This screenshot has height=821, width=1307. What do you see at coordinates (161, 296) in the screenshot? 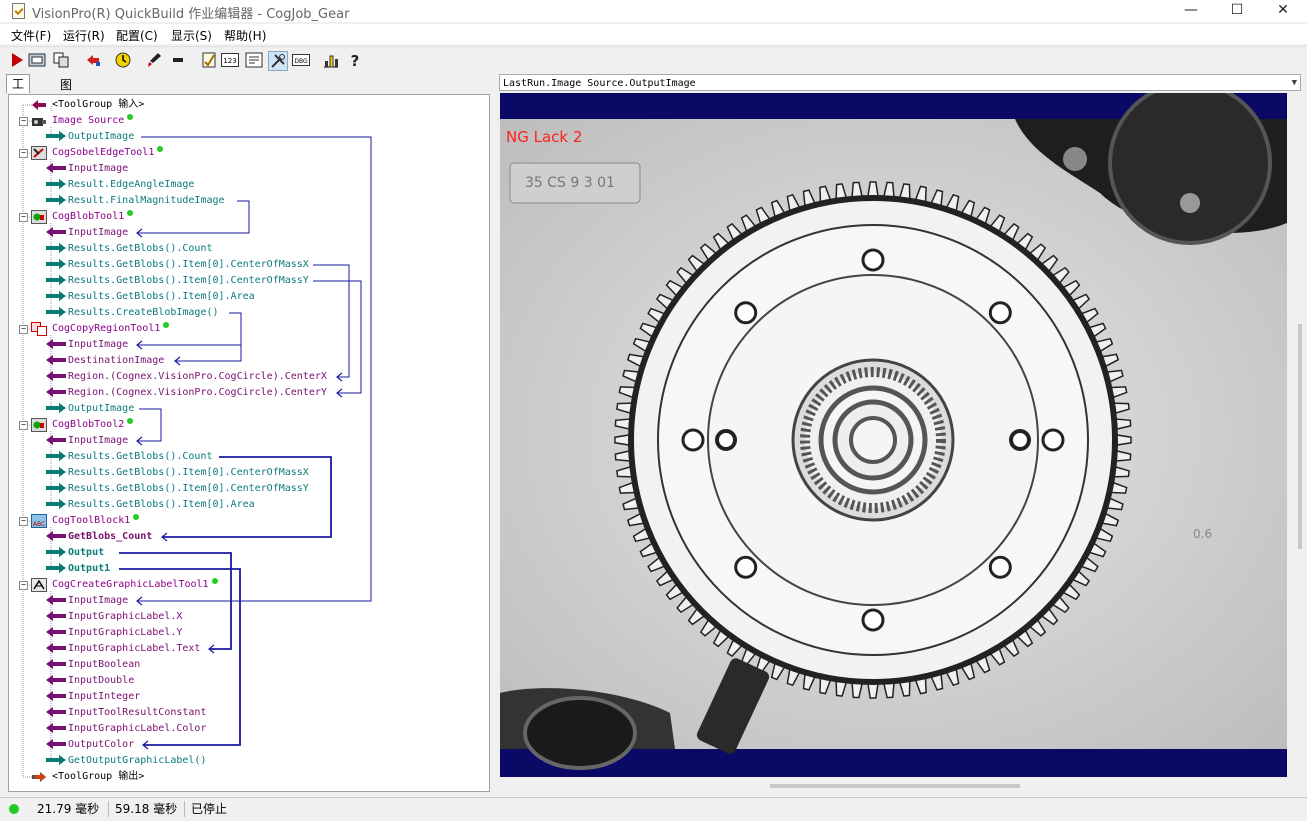
I see `terminal-label: Results.GetBlobs().Item[0].Area` at bounding box center [161, 296].